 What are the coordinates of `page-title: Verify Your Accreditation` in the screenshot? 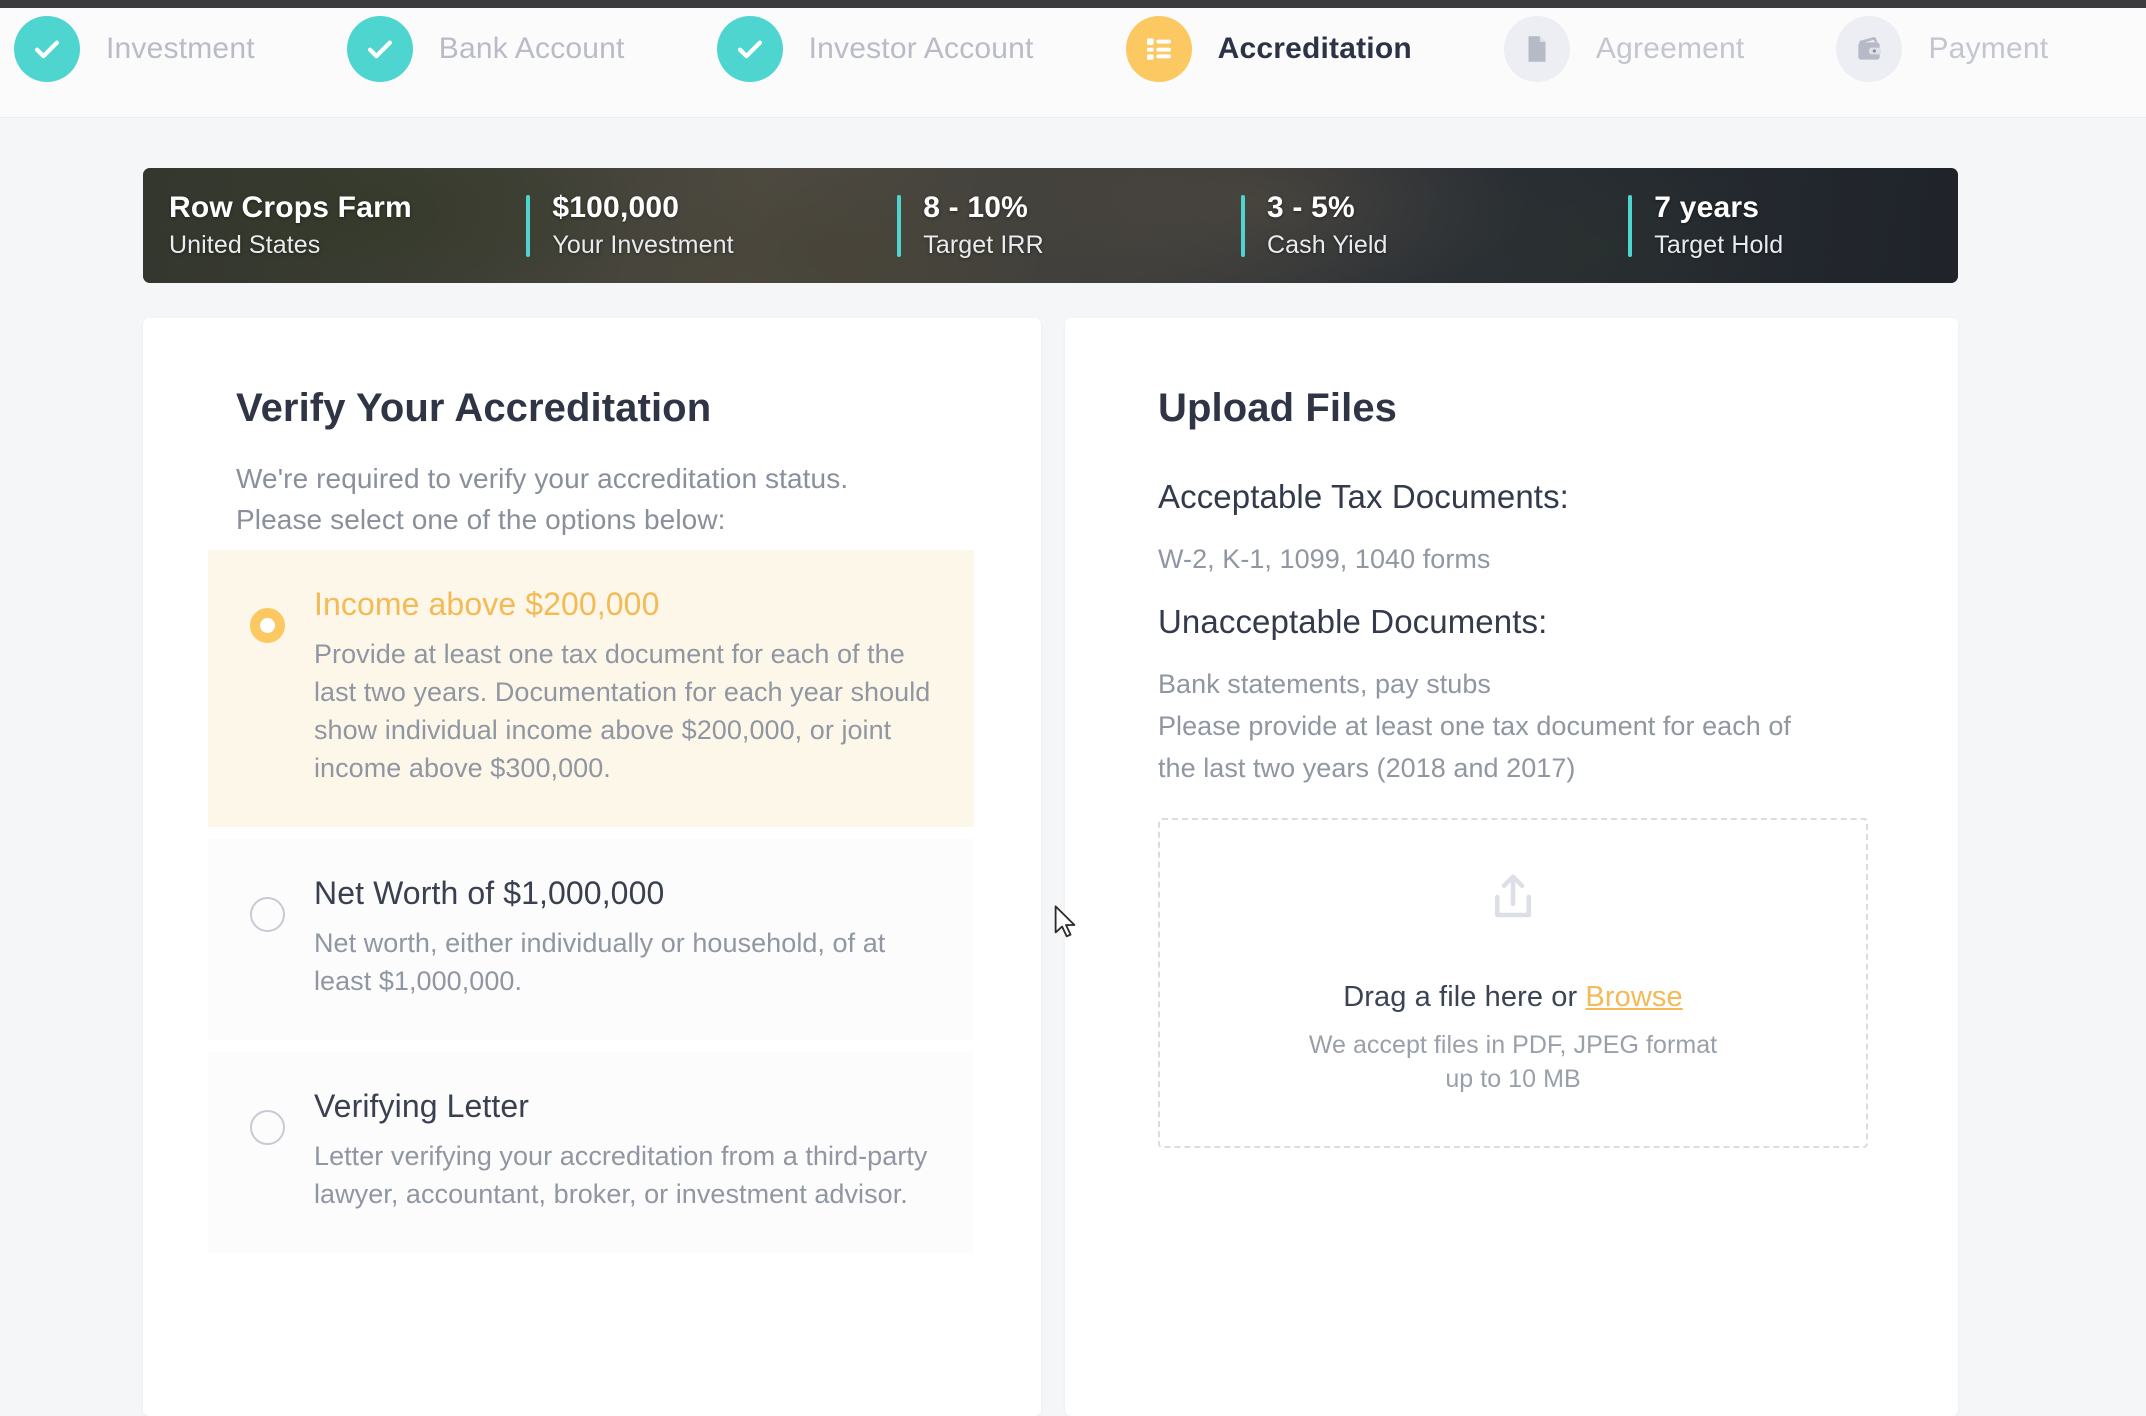 It's located at (474, 408).